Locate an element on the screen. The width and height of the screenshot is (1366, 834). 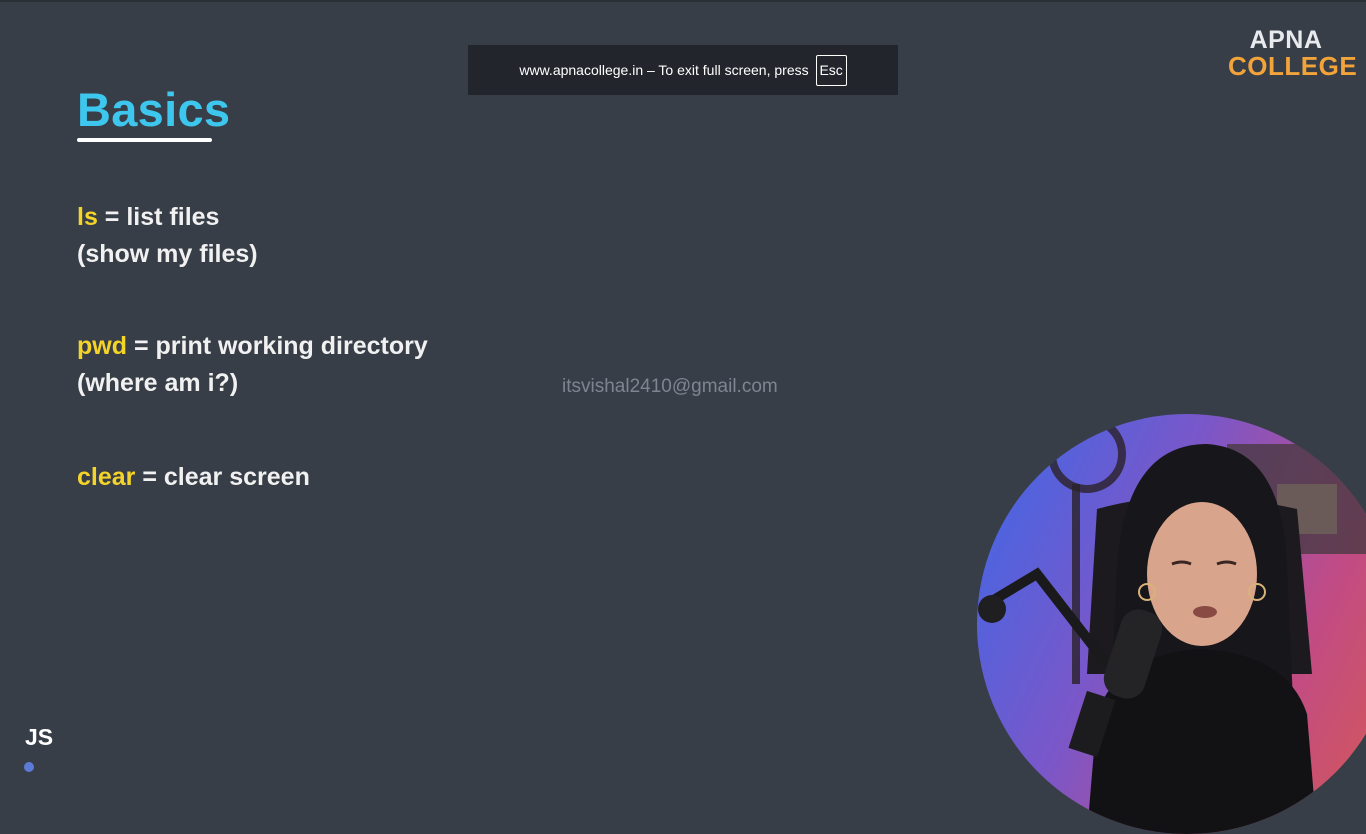
ls-command: ls is located at coordinates (87, 217).